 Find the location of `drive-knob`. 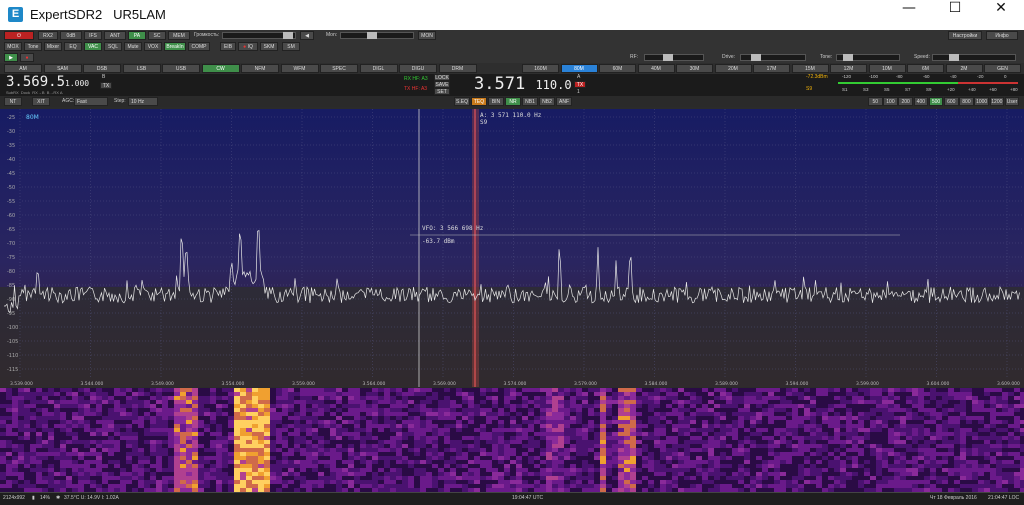

drive-knob is located at coordinates (756, 57).